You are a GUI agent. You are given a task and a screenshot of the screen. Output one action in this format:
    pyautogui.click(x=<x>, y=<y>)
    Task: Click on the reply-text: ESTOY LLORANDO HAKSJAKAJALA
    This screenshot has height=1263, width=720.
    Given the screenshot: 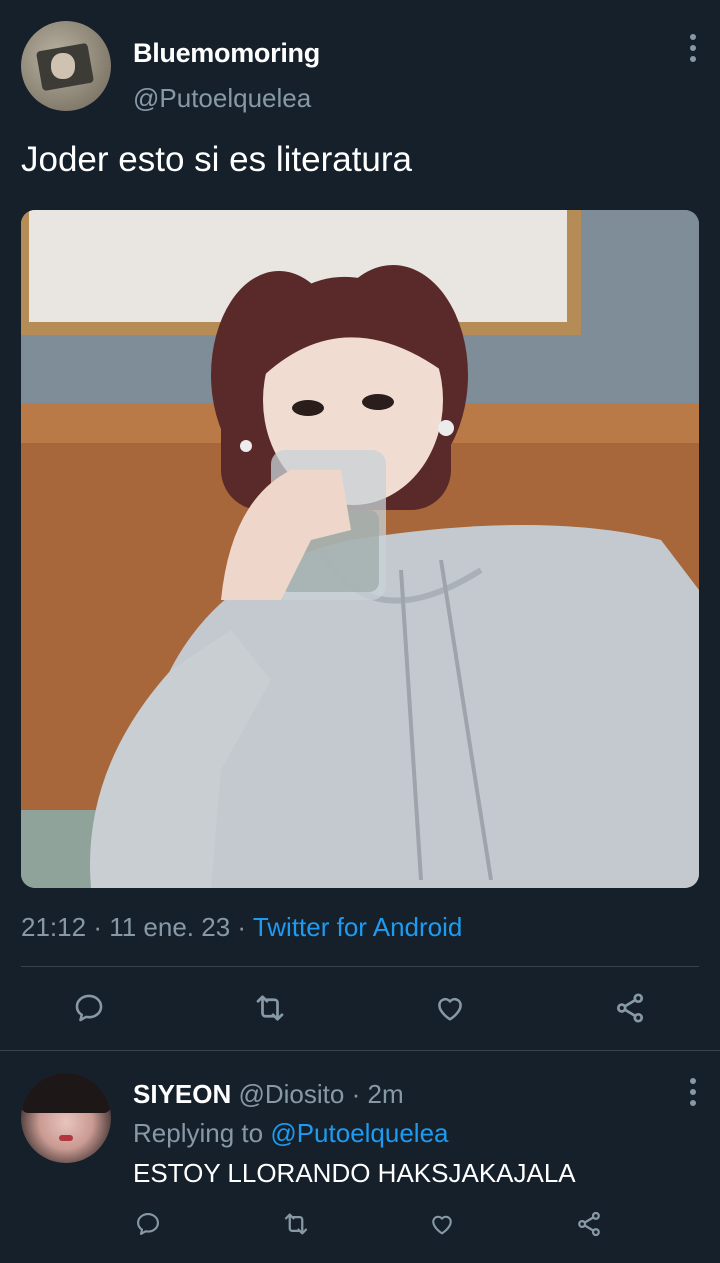 What is the action you would take?
    pyautogui.click(x=354, y=1173)
    